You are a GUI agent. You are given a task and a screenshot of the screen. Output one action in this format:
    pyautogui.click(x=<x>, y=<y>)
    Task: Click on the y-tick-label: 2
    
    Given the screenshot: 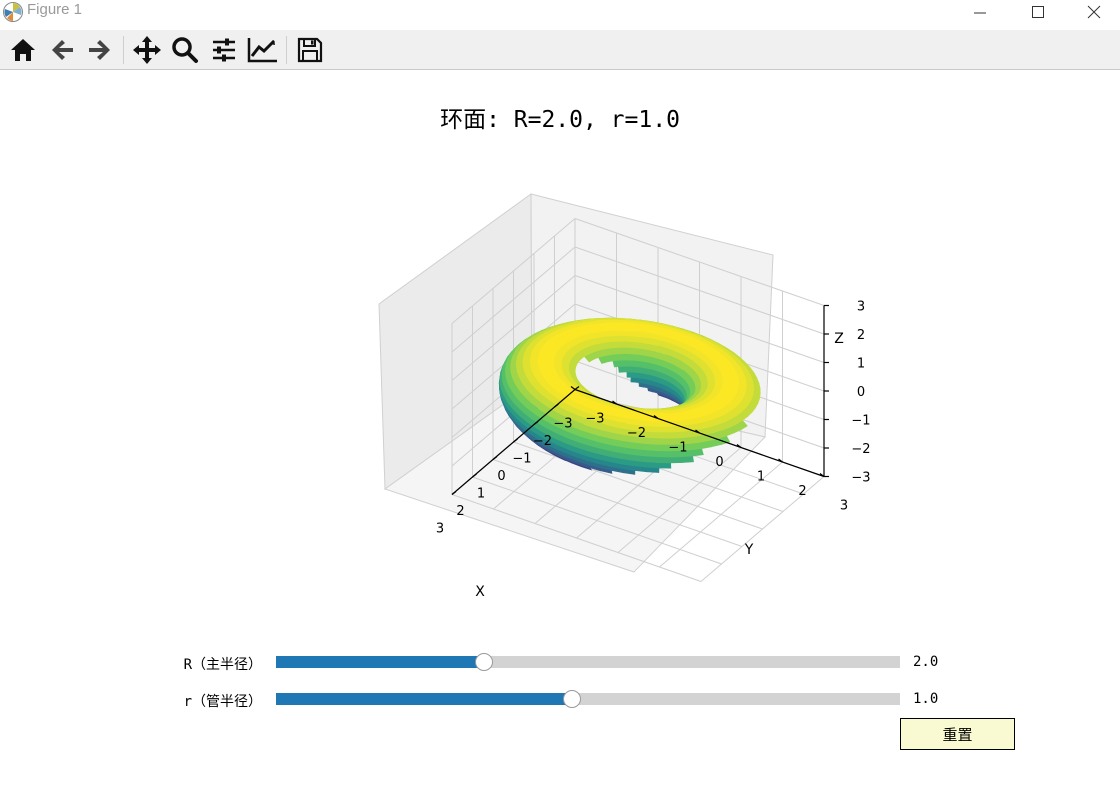 What is the action you would take?
    pyautogui.click(x=802, y=491)
    